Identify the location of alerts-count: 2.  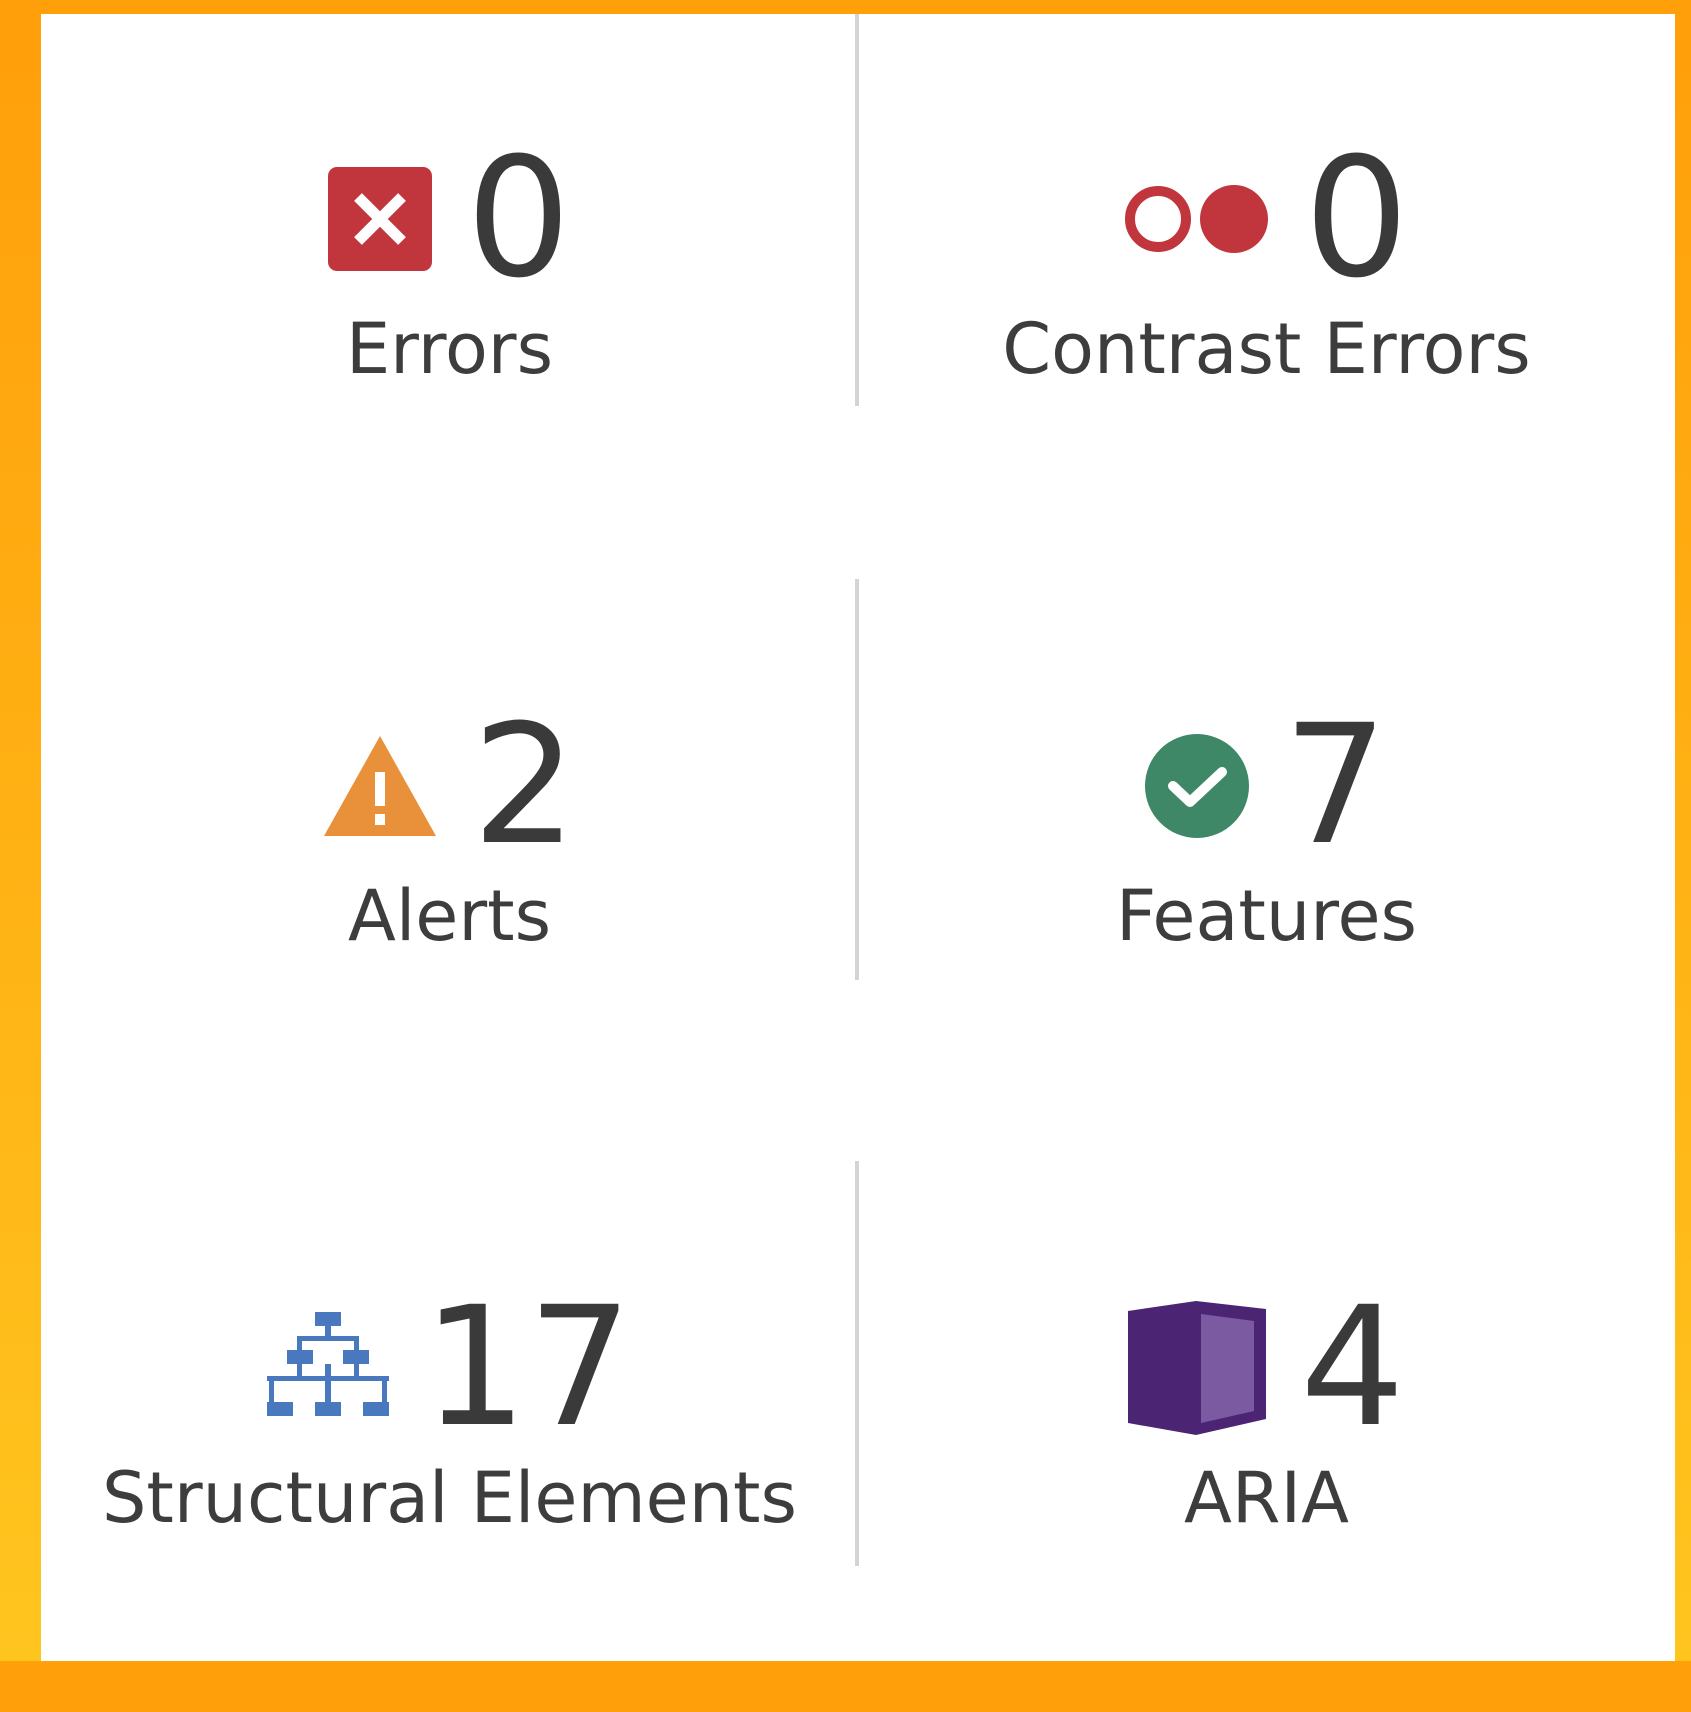
(524, 785).